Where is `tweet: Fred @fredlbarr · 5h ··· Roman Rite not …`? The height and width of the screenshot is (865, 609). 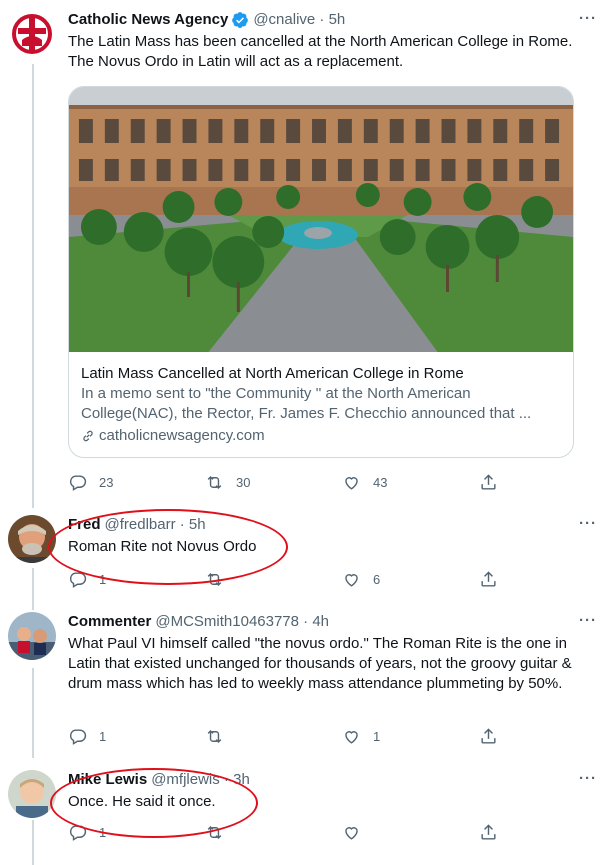
tweet: Fred @fredlbarr · 5h ··· Roman Rite not … is located at coordinates (304, 553).